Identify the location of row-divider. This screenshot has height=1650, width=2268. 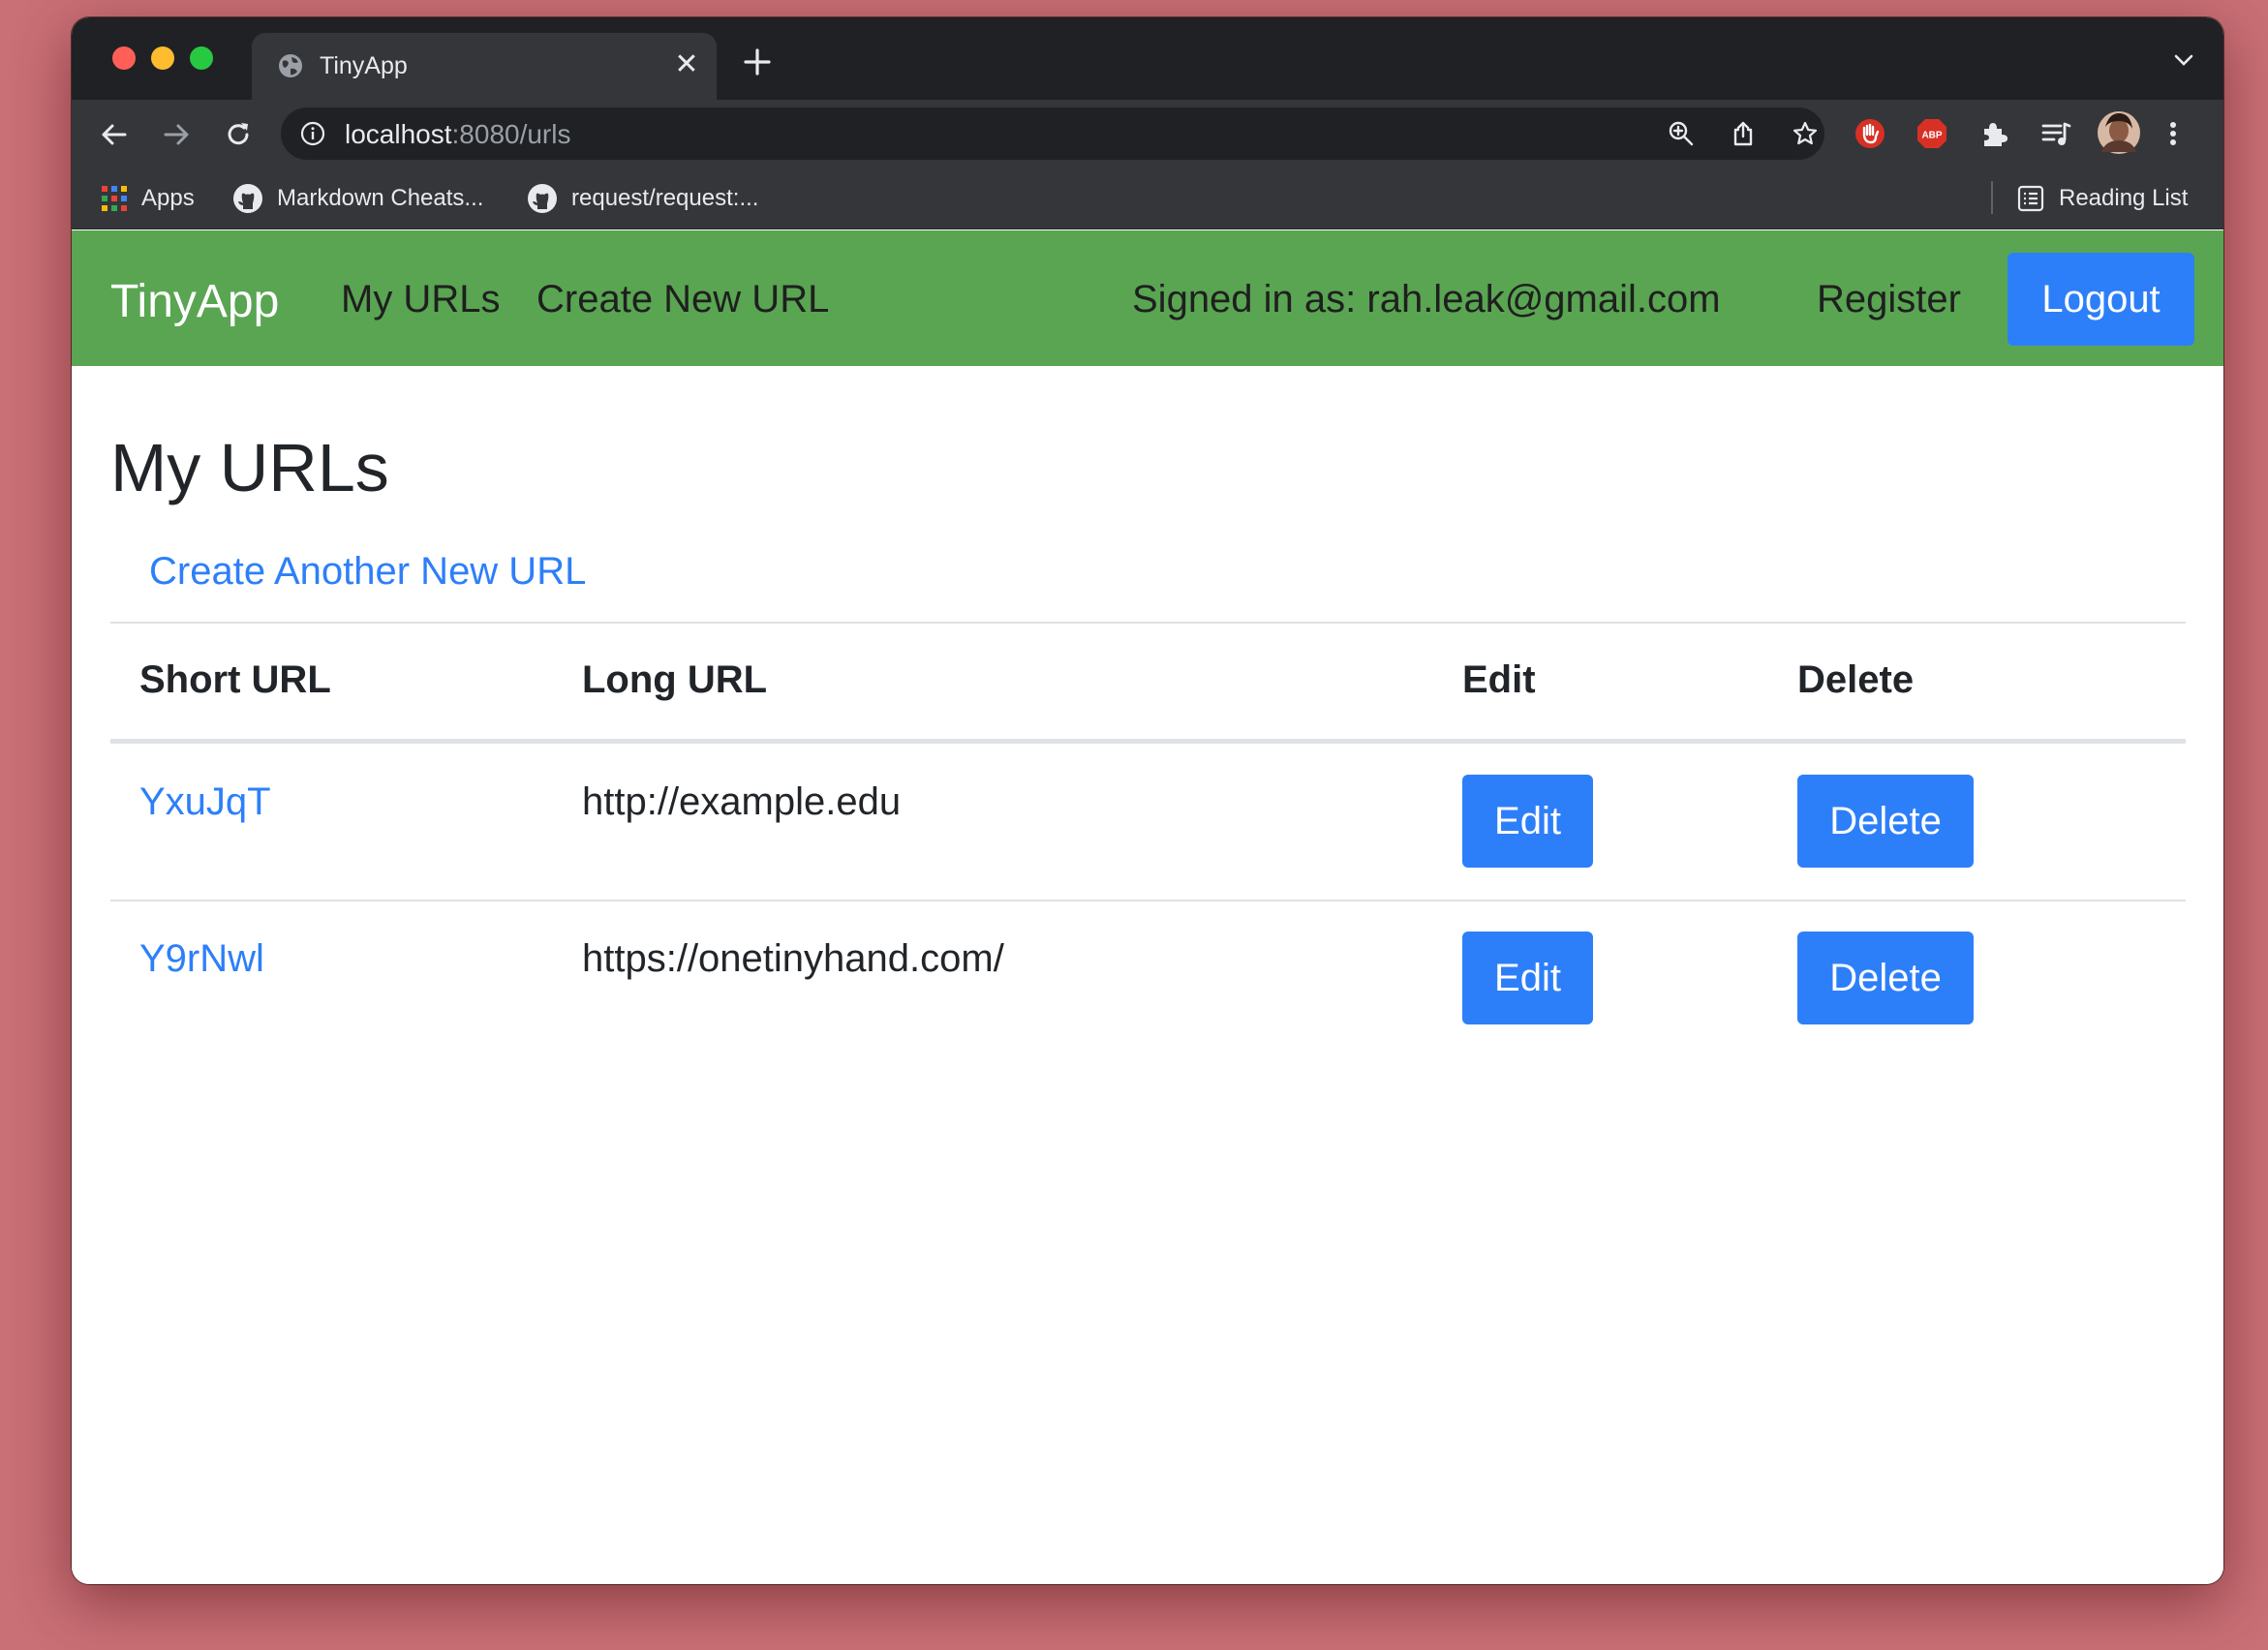
(1148, 901).